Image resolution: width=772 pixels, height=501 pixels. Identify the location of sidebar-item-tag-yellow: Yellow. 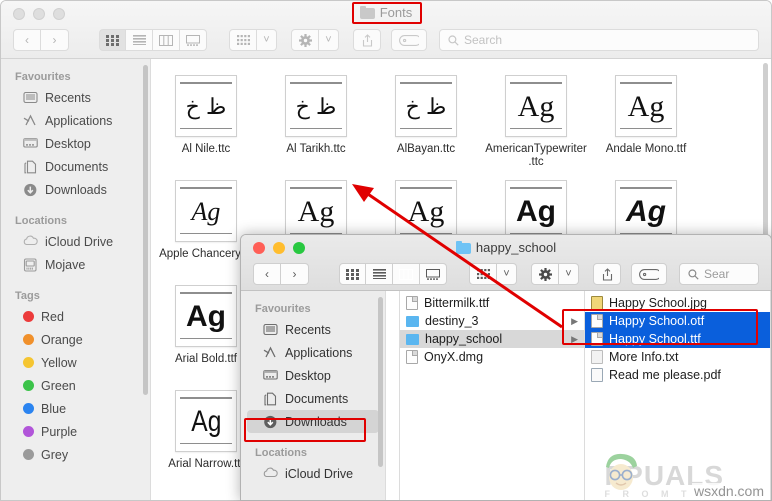
(75, 362).